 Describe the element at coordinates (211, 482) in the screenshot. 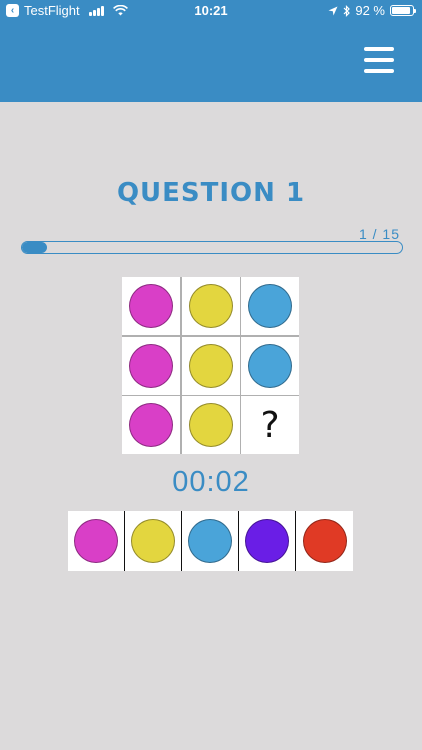

I see `timer: 00:02` at that location.